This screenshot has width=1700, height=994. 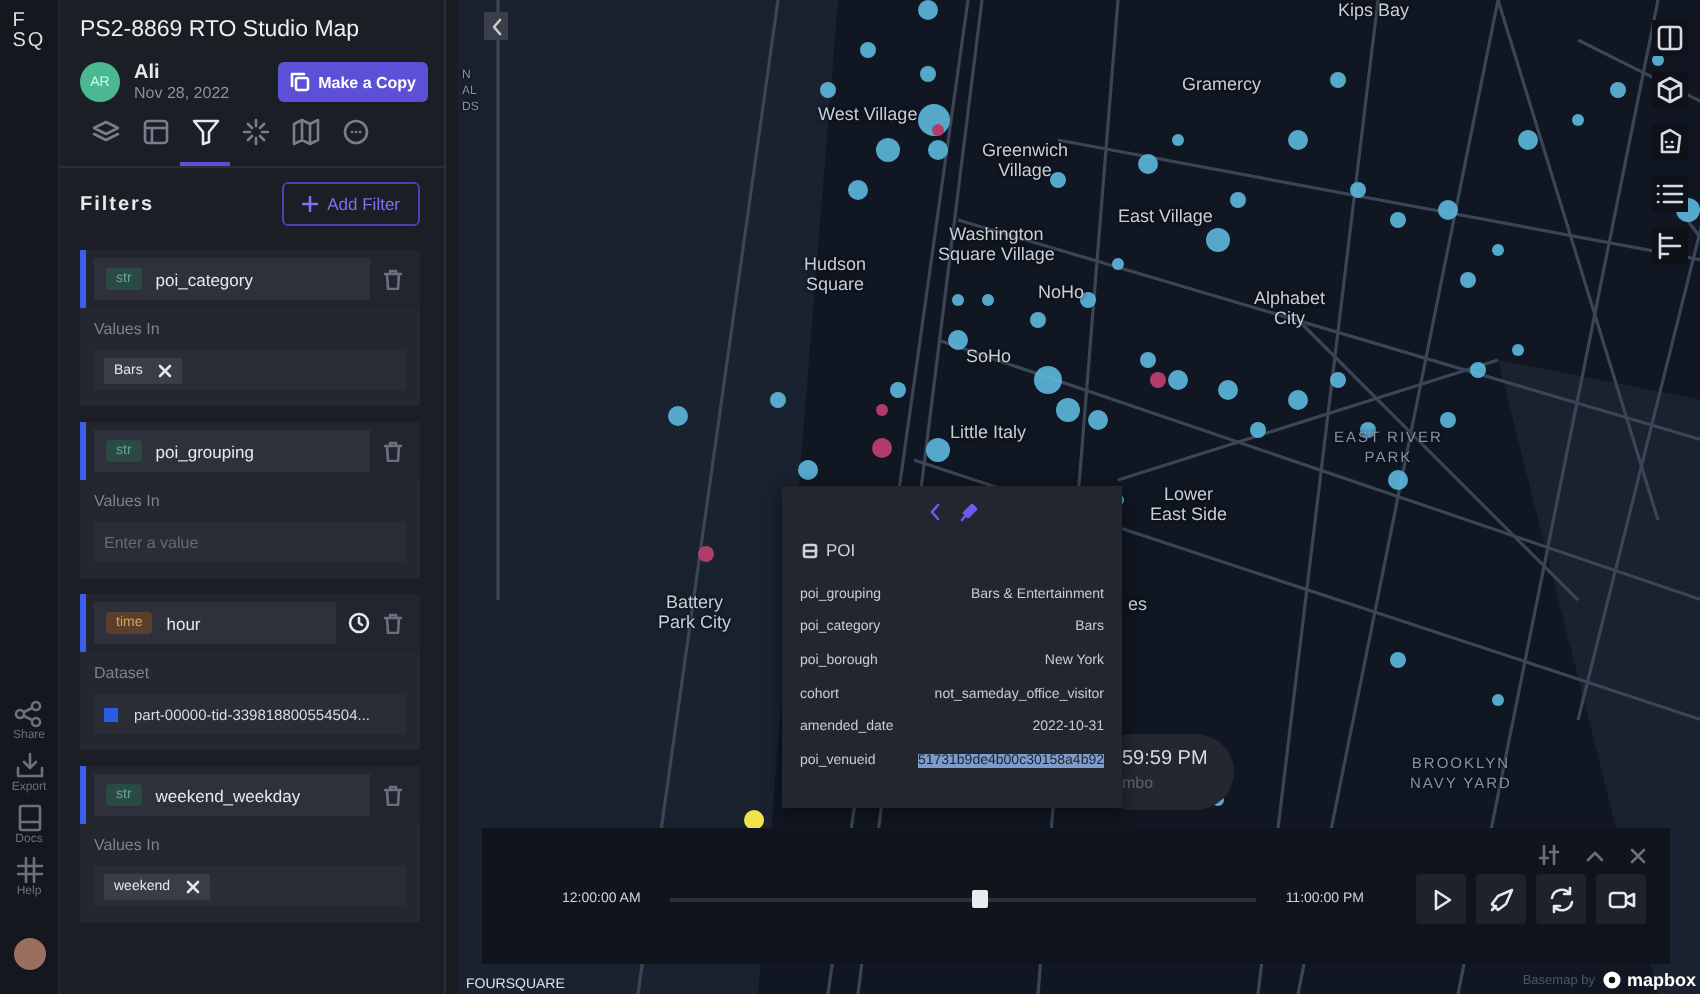 What do you see at coordinates (29, 766) in the screenshot?
I see `download-icon` at bounding box center [29, 766].